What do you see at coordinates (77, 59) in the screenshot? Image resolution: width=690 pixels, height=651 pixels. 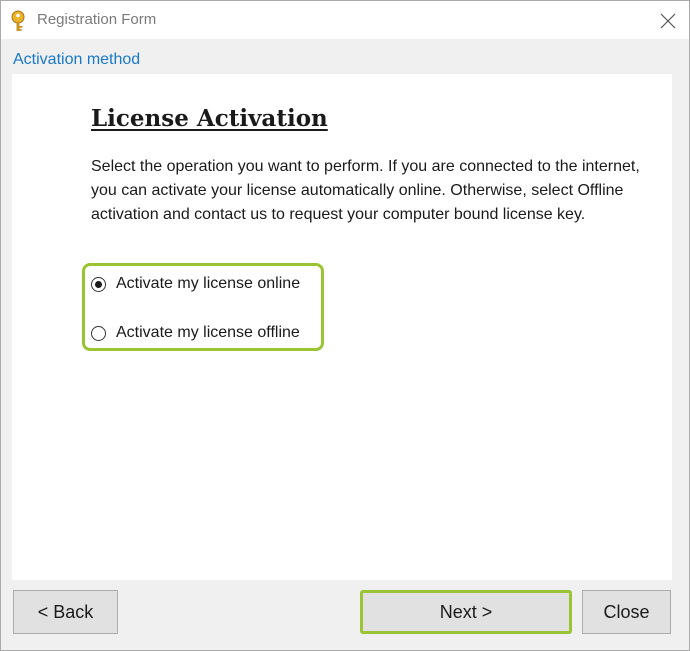 I see `section-header: Activation method` at bounding box center [77, 59].